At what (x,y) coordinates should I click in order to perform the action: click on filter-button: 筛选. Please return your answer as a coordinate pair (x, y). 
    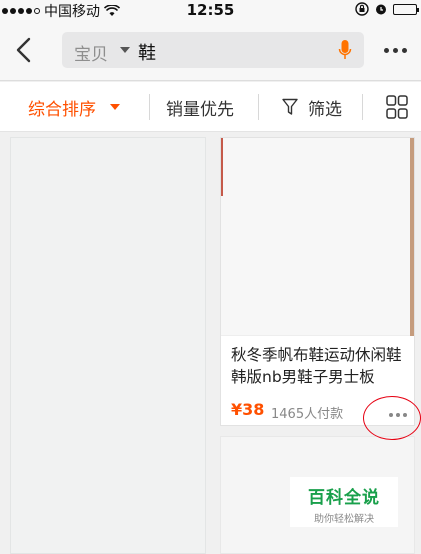
    Looking at the image, I should click on (325, 107).